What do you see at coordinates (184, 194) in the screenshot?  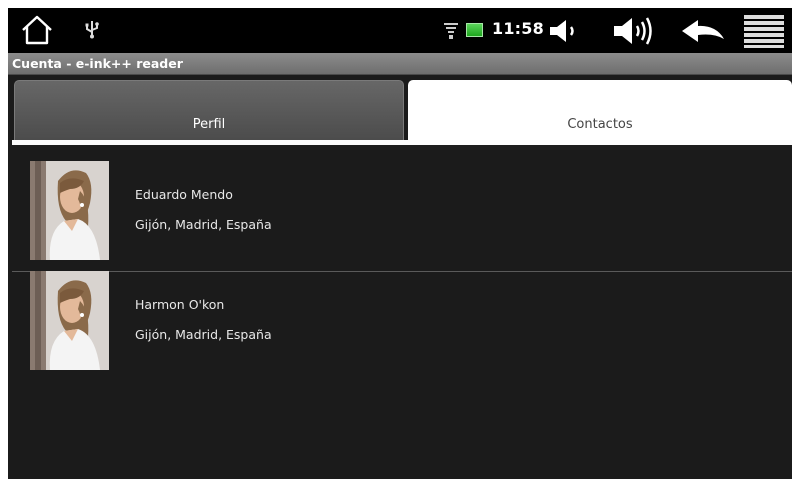 I see `contact-name: Eduardo Mendo` at bounding box center [184, 194].